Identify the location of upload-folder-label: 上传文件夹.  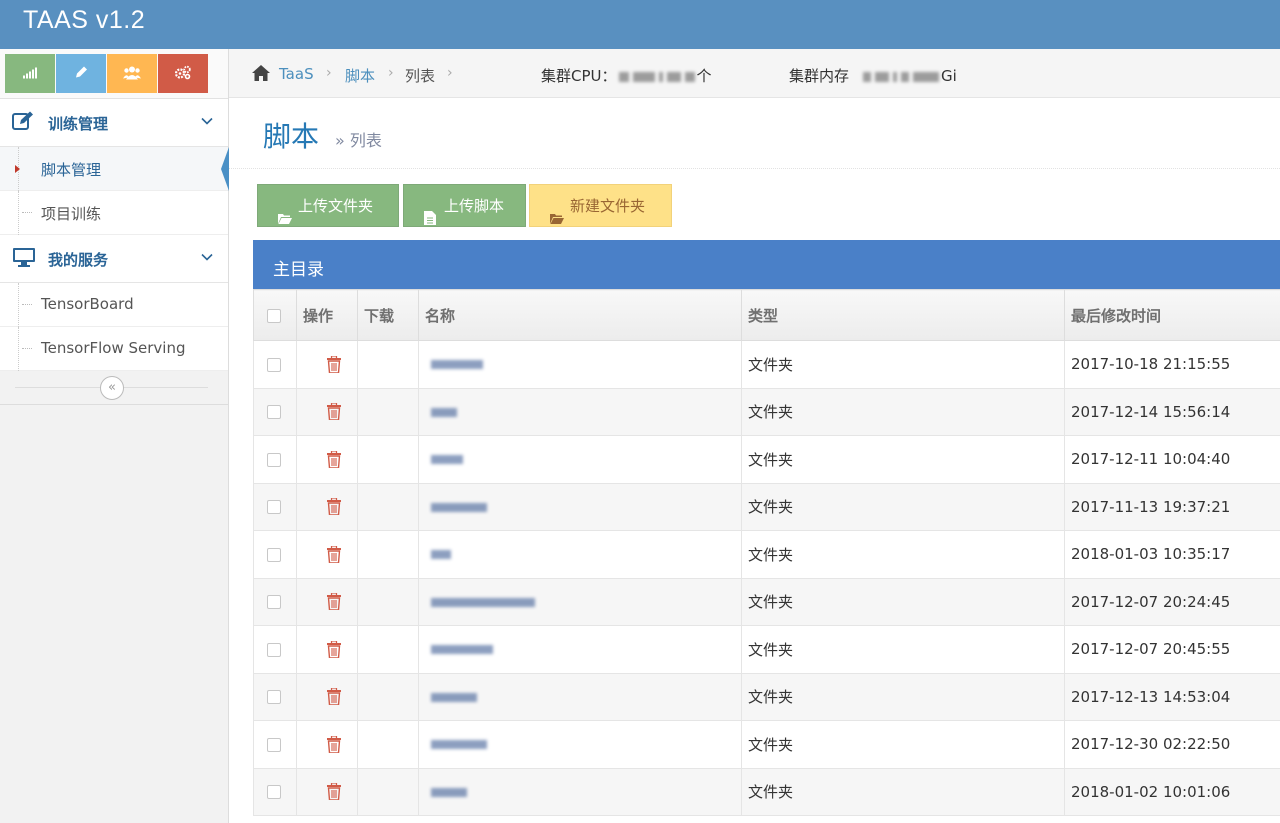
(336, 206).